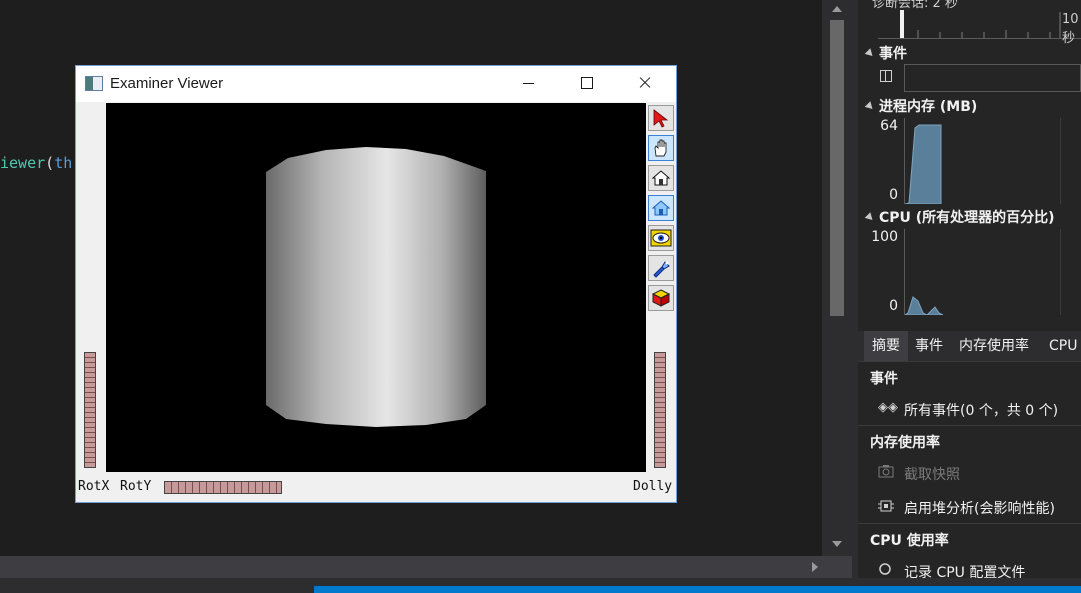 Image resolution: width=1081 pixels, height=593 pixels. Describe the element at coordinates (920, 106) in the screenshot. I see `memory-section-header: 进程内存 (MB)` at that location.